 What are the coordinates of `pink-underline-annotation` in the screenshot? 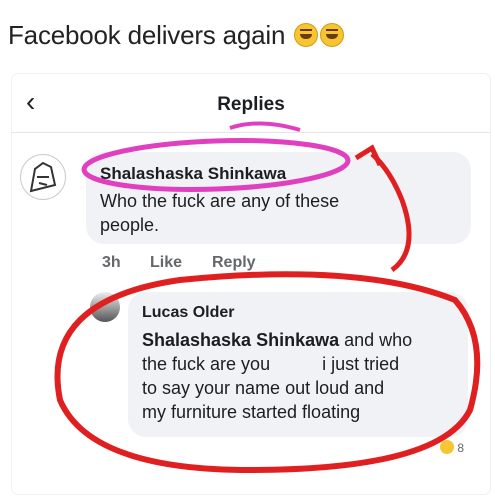 It's located at (265, 126).